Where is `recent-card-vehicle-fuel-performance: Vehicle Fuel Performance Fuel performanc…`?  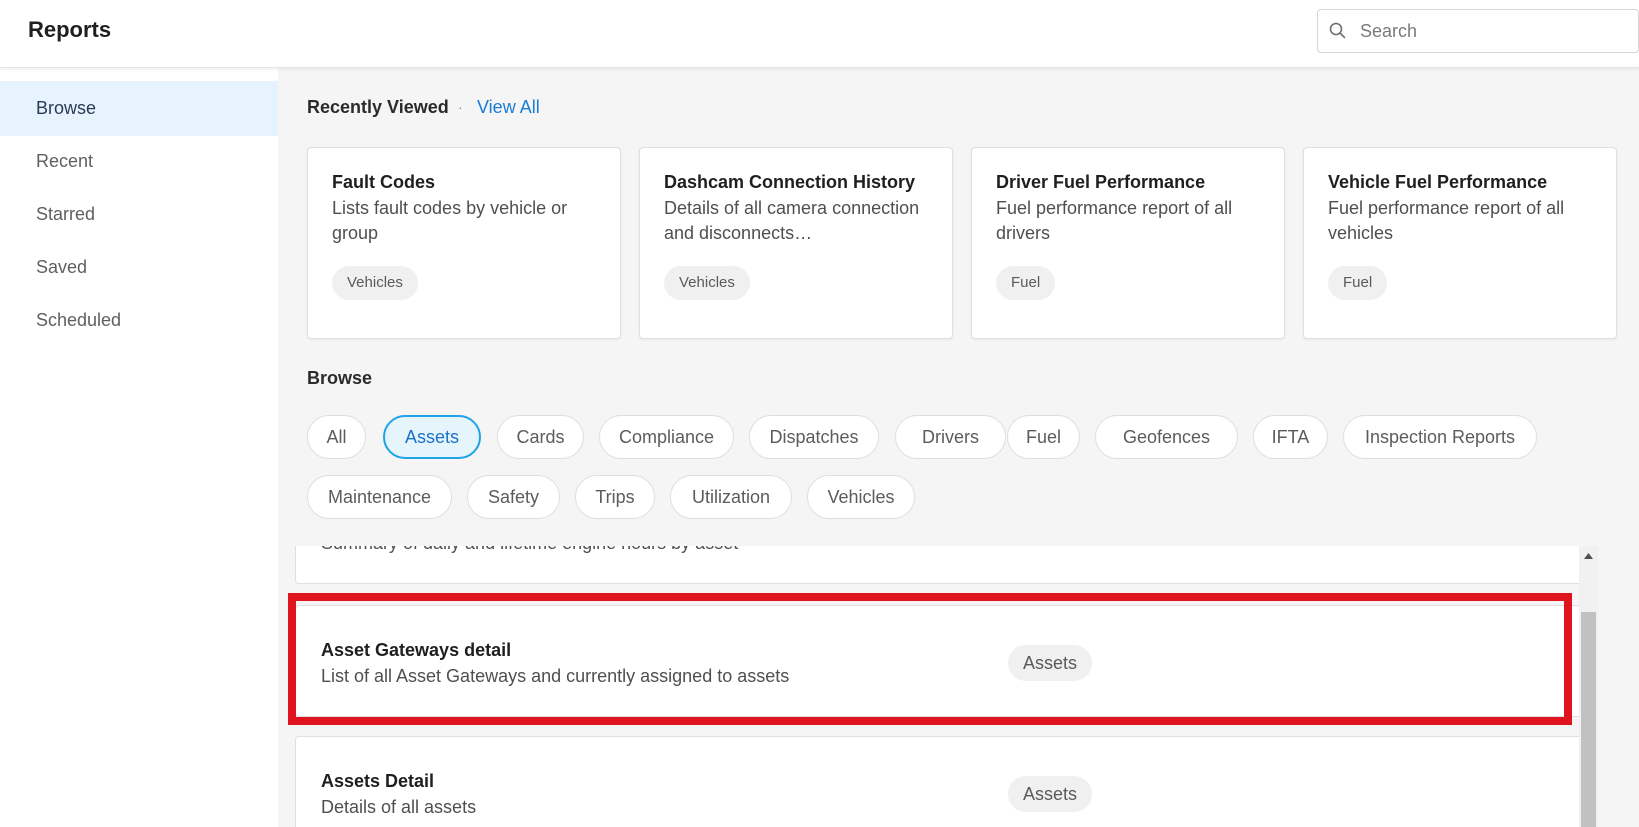
recent-card-vehicle-fuel-performance: Vehicle Fuel Performance Fuel performanc… is located at coordinates (1460, 243).